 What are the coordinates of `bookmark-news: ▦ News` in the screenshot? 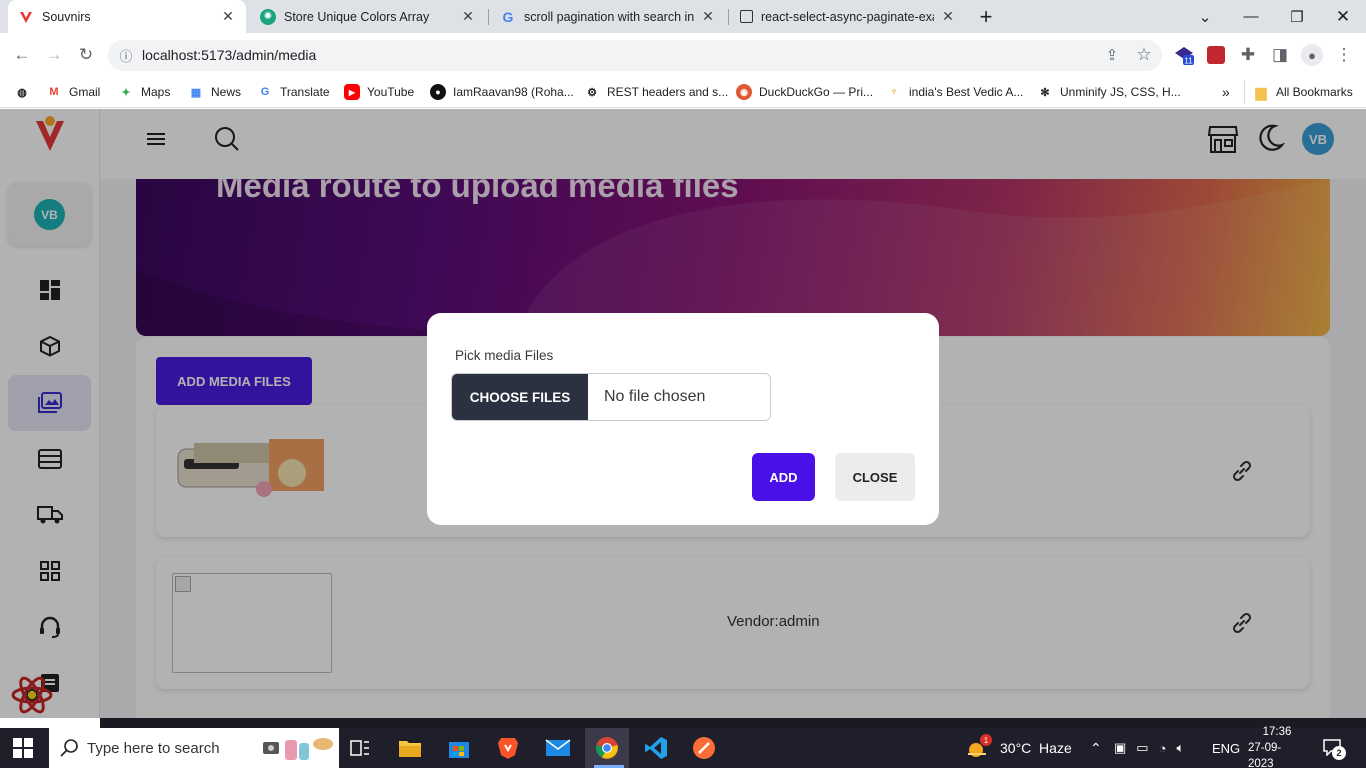 It's located at (214, 92).